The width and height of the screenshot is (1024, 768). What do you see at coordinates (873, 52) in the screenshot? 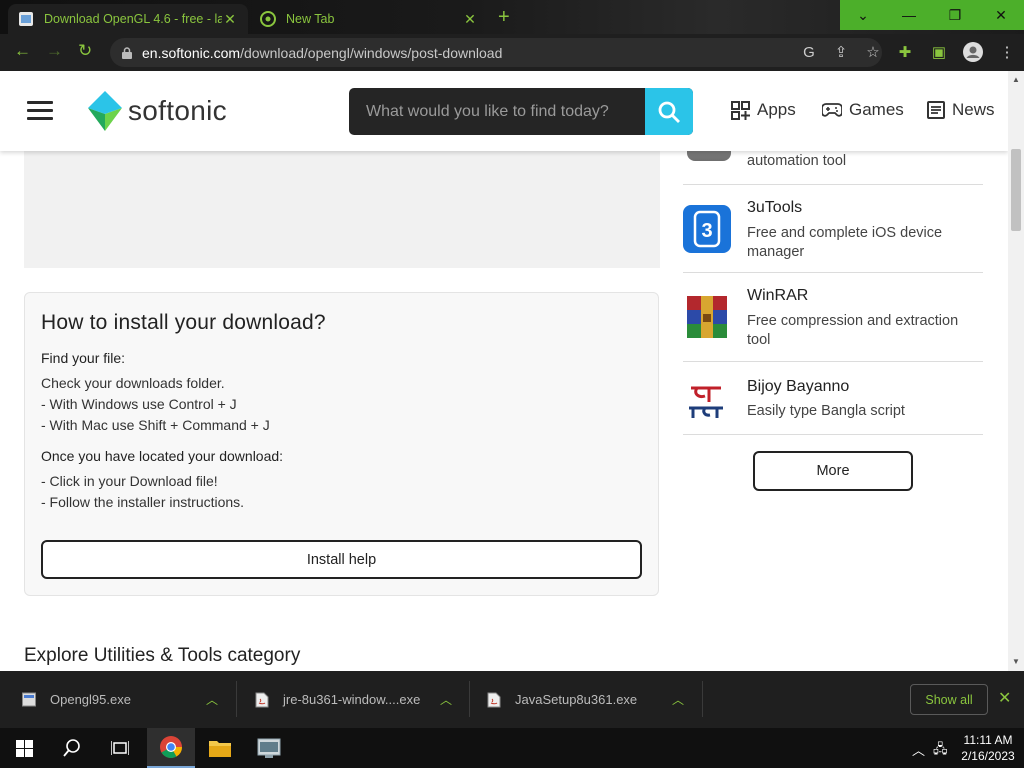
I see `bookmark-star-icon: ☆` at bounding box center [873, 52].